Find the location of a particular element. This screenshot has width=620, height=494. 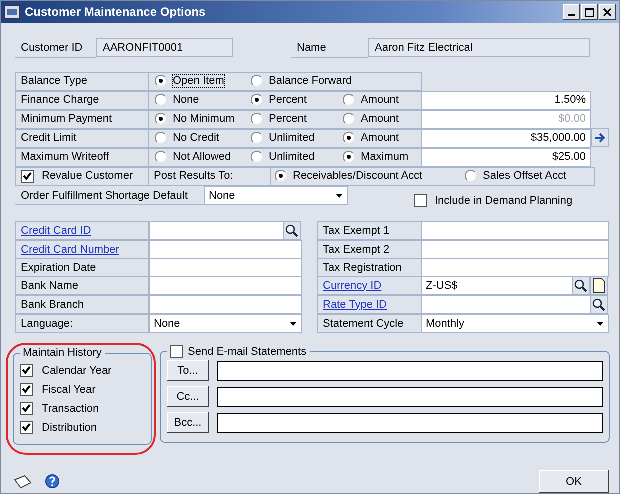

field-label: Tax Exempt 2 is located at coordinates (356, 250).